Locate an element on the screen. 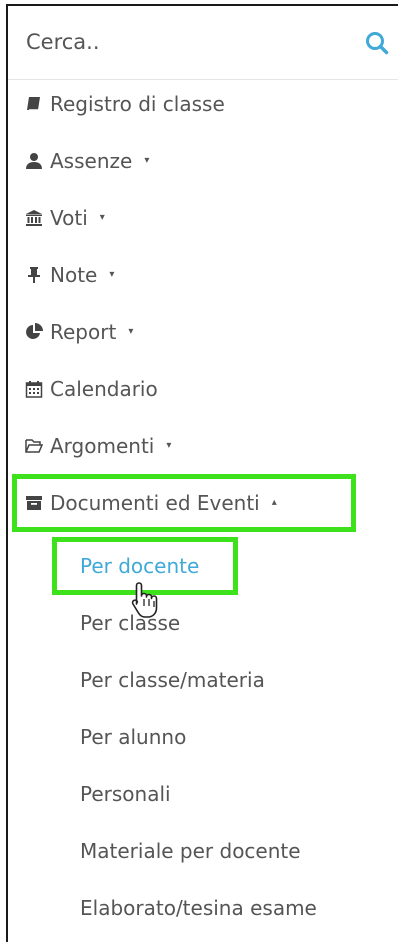 The image size is (398, 942). search-icon is located at coordinates (377, 43).